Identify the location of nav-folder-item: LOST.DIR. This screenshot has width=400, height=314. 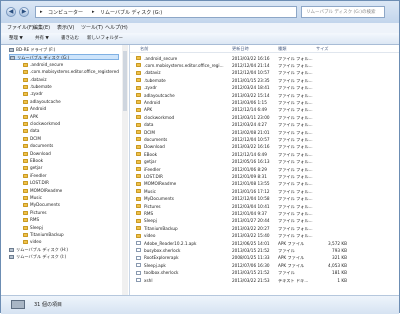
(71, 183).